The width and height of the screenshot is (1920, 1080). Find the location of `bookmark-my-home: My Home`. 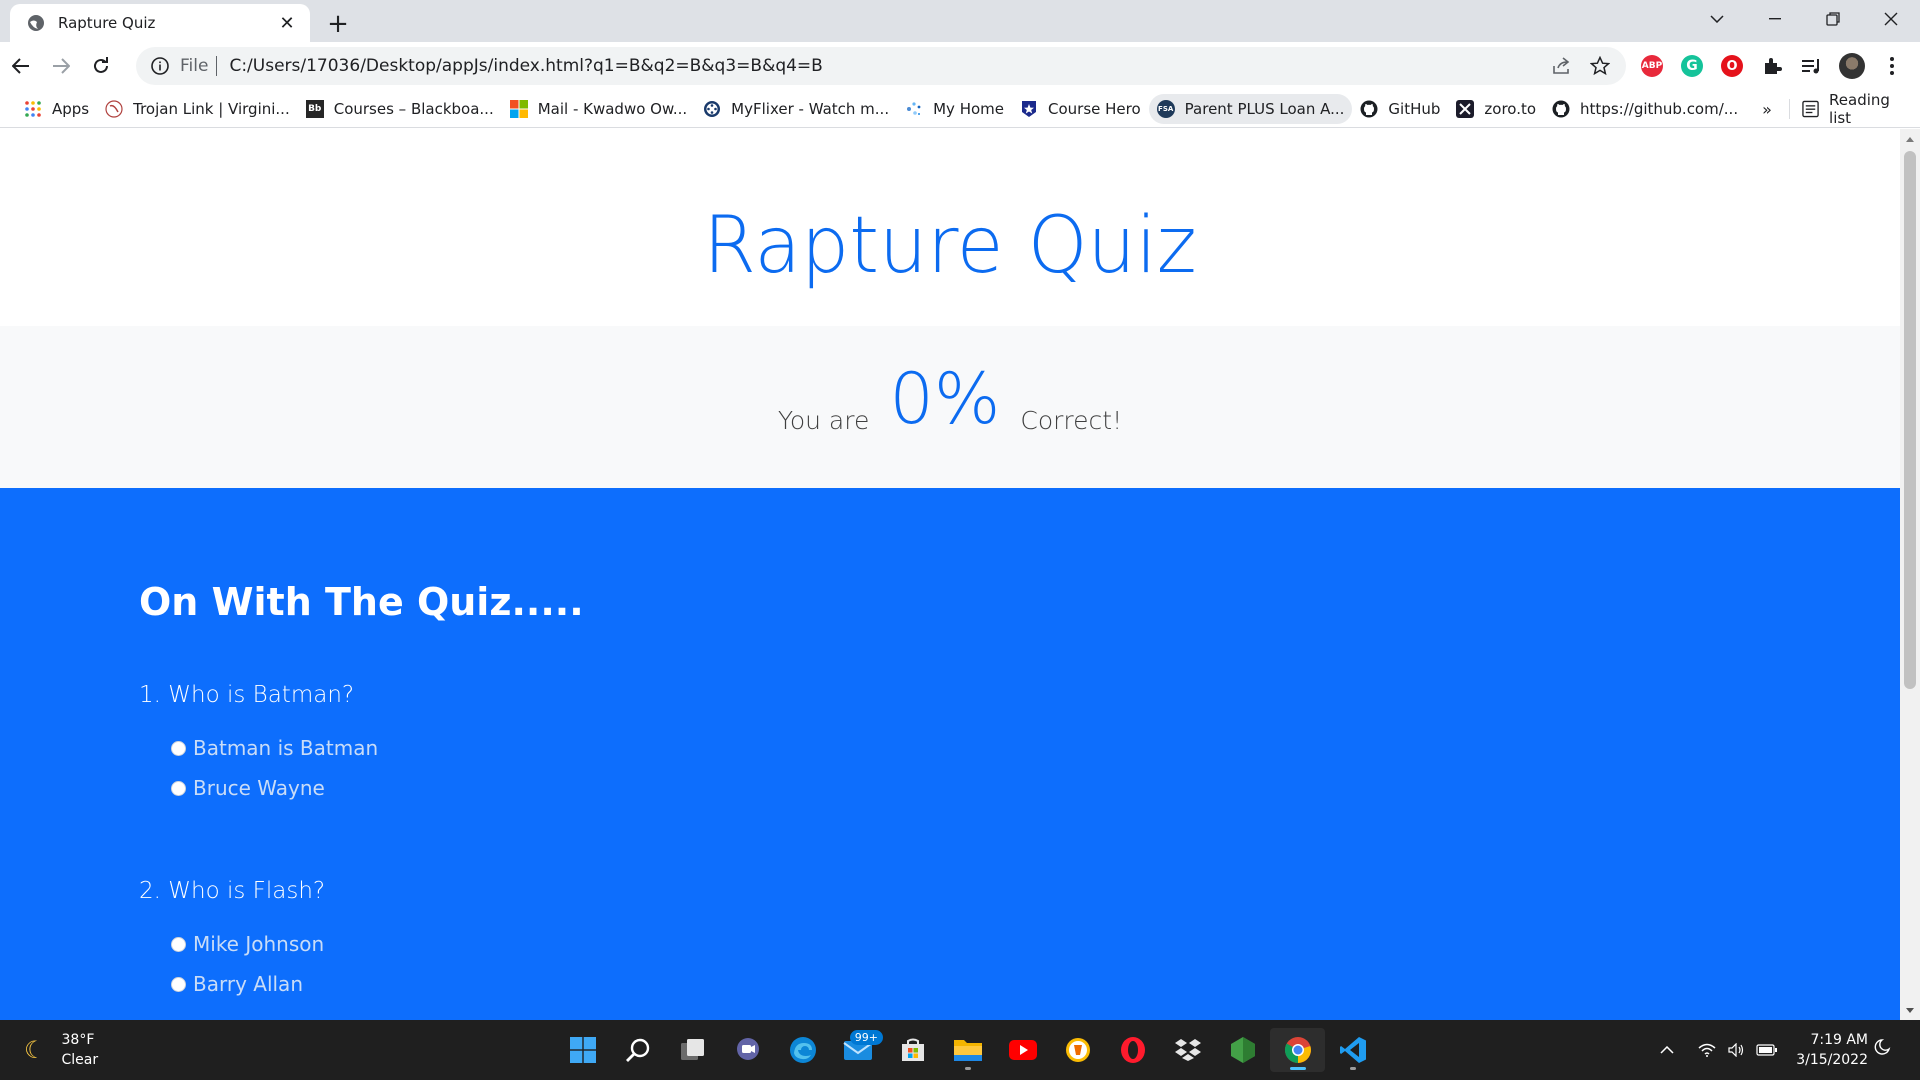

bookmark-my-home: My Home is located at coordinates (954, 109).